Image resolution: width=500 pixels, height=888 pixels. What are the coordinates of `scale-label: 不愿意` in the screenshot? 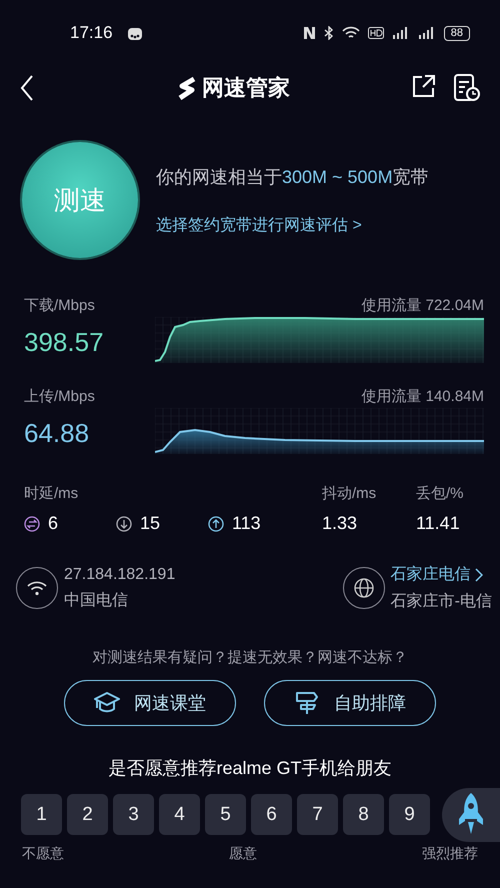 It's located at (43, 854).